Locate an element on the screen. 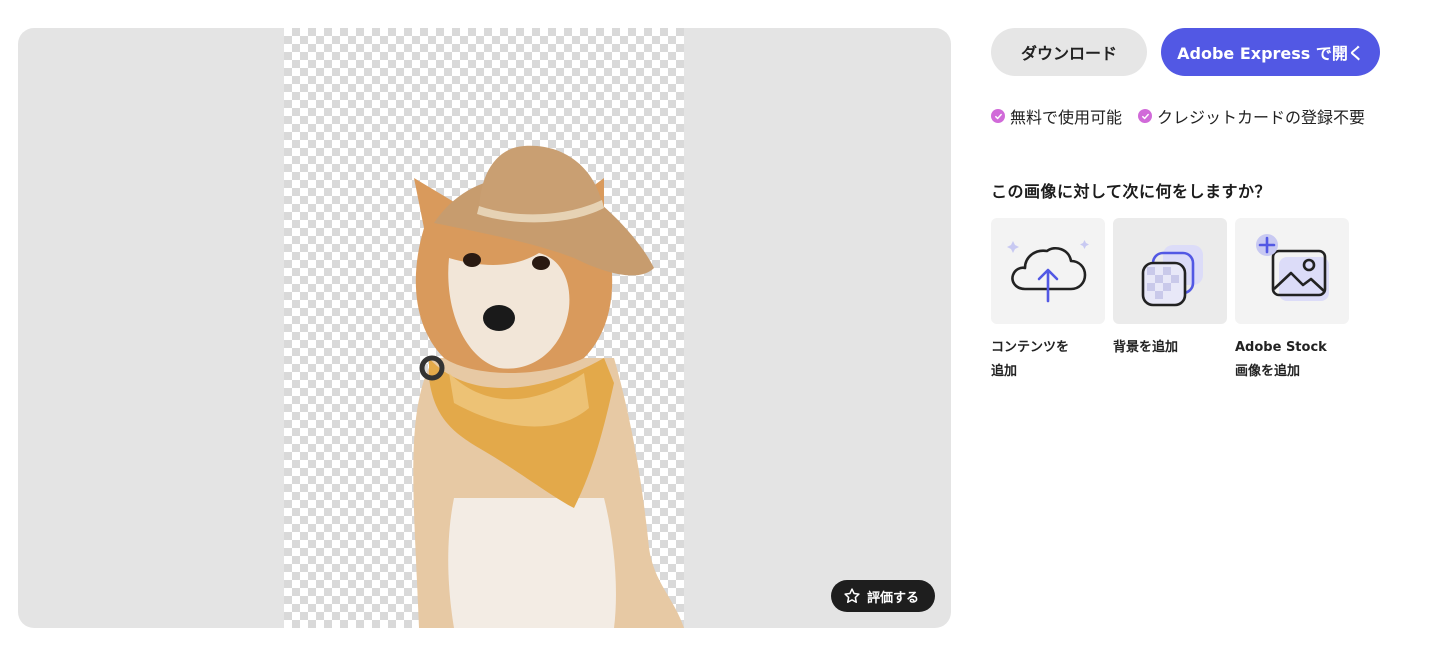 Image resolution: width=1453 pixels, height=656 pixels. add-stock-image-label: Adobe Stock 画像を追加 is located at coordinates (1281, 359).